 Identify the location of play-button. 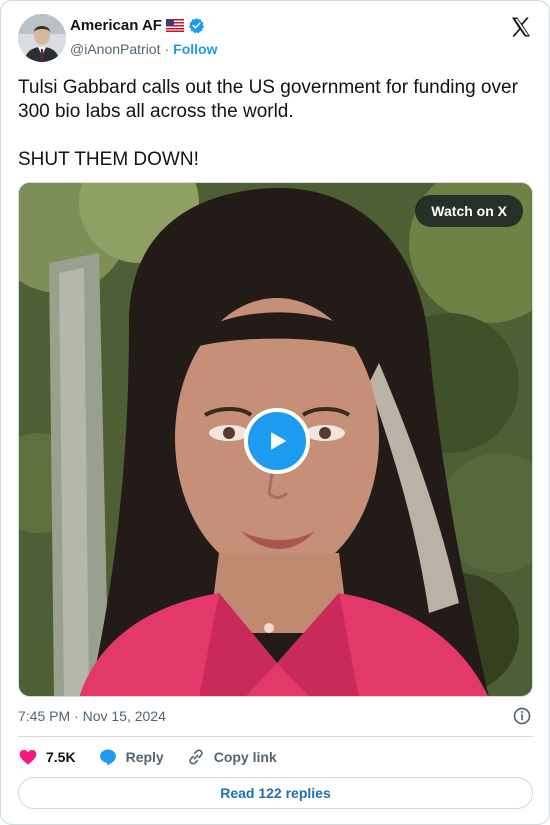
(277, 441).